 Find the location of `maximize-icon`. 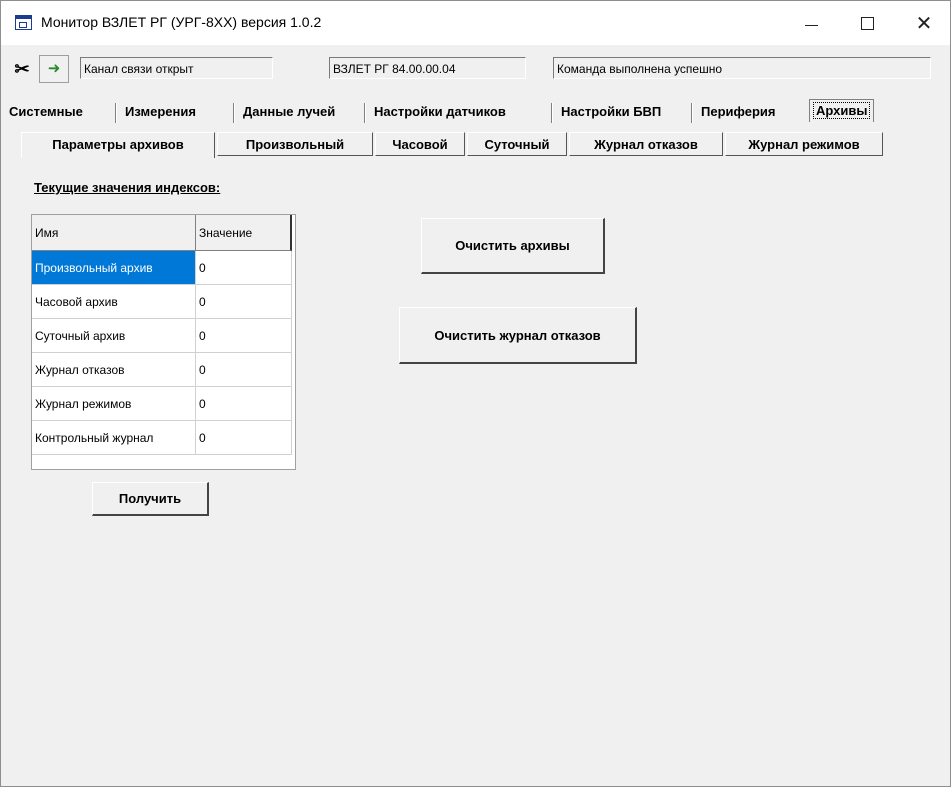

maximize-icon is located at coordinates (867, 23).